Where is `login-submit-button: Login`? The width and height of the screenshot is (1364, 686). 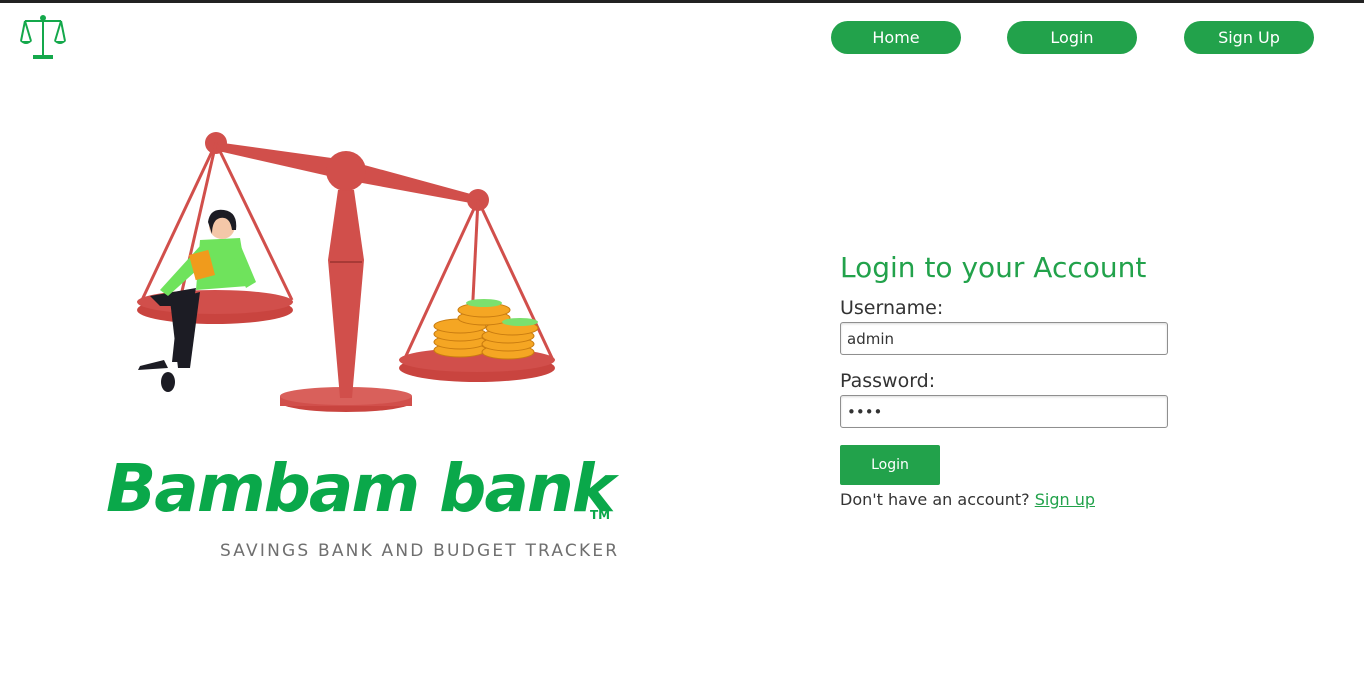 login-submit-button: Login is located at coordinates (890, 465).